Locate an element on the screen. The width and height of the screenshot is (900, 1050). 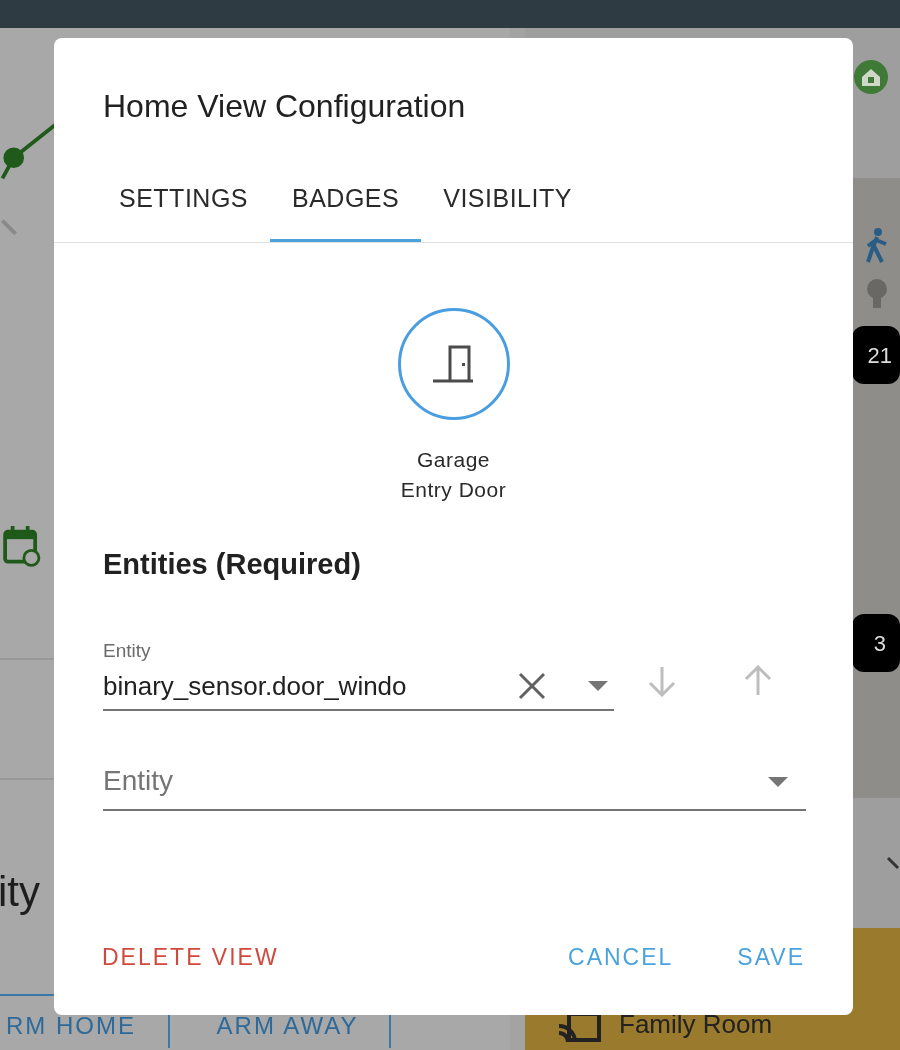
dialog-title: Home View Configuration is located at coordinates (284, 106).